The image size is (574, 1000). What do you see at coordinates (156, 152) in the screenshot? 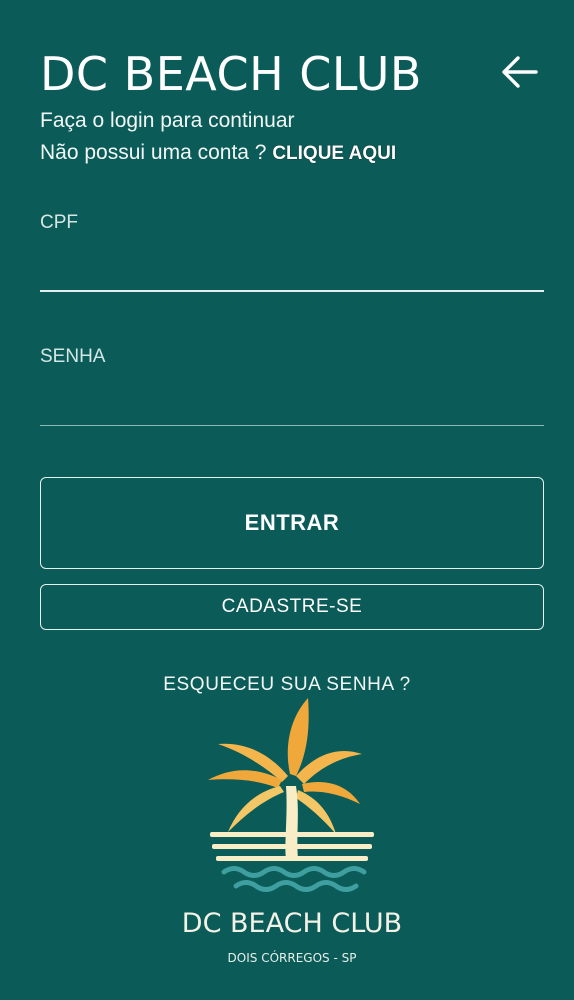
I see `signup-prompt-text: Não possui uma conta ?` at bounding box center [156, 152].